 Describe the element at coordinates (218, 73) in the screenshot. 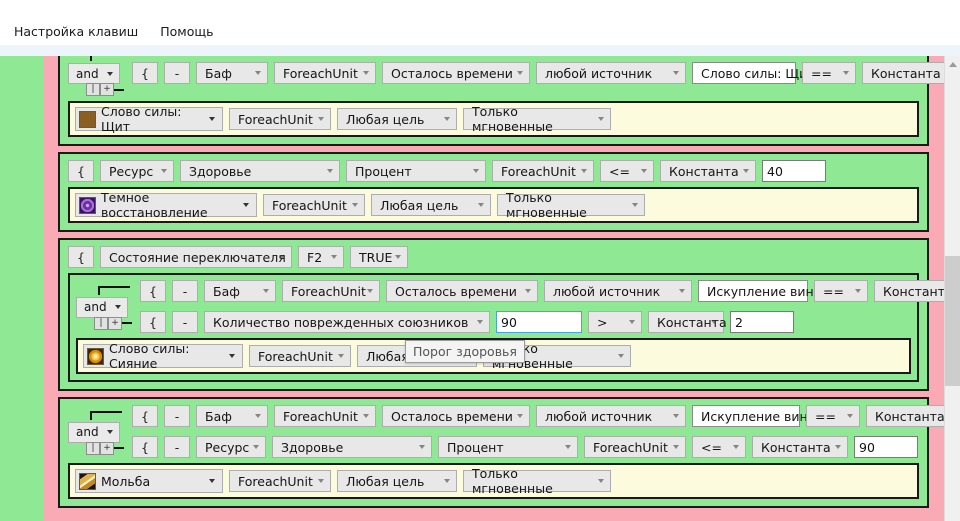

I see `condition-type-select-label: Баф` at that location.